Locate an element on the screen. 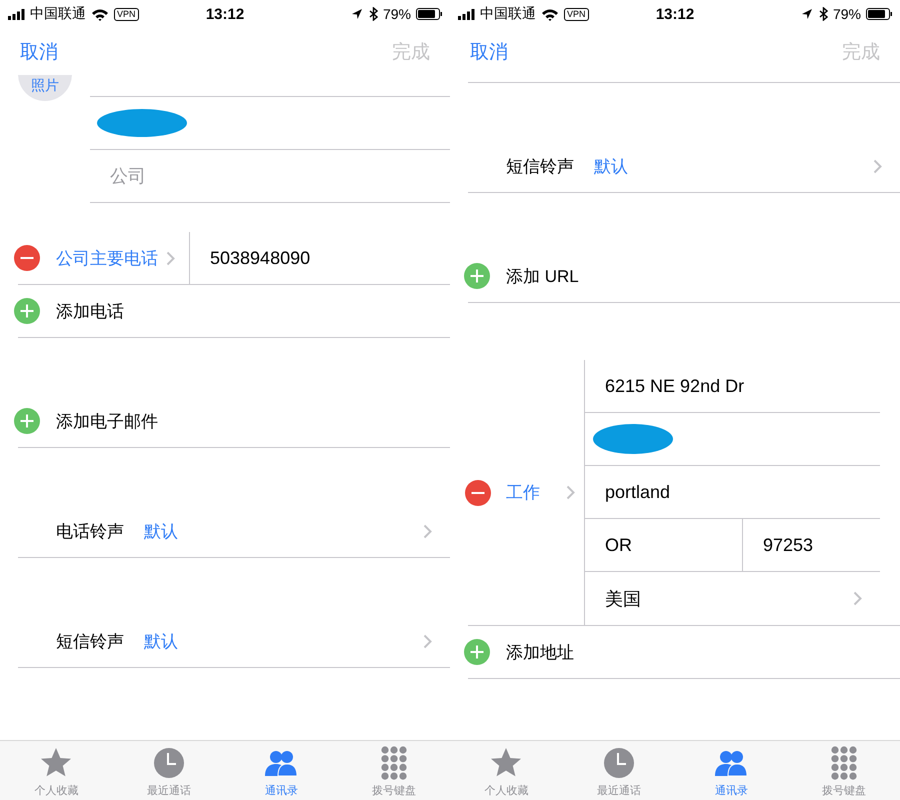  country-field: 美国 is located at coordinates (623, 598).